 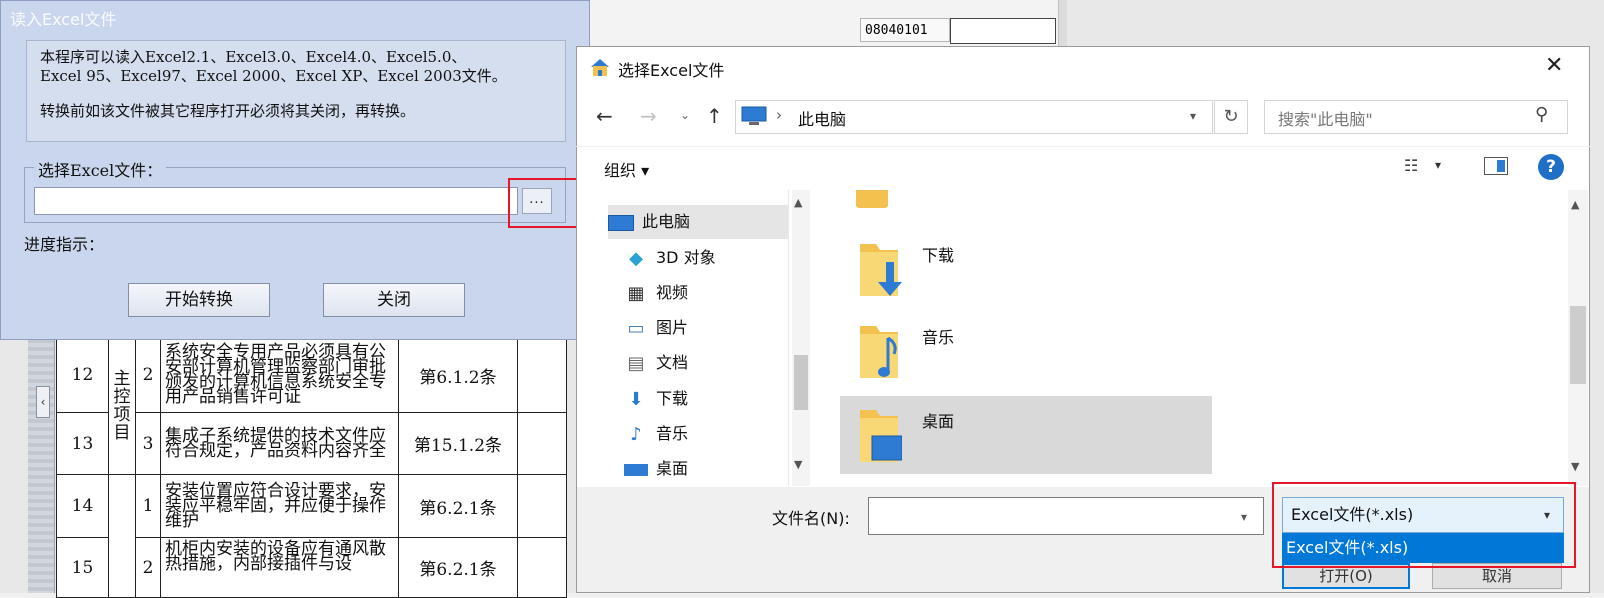 What do you see at coordinates (672, 433) in the screenshot?
I see `nav-item-label: 音乐` at bounding box center [672, 433].